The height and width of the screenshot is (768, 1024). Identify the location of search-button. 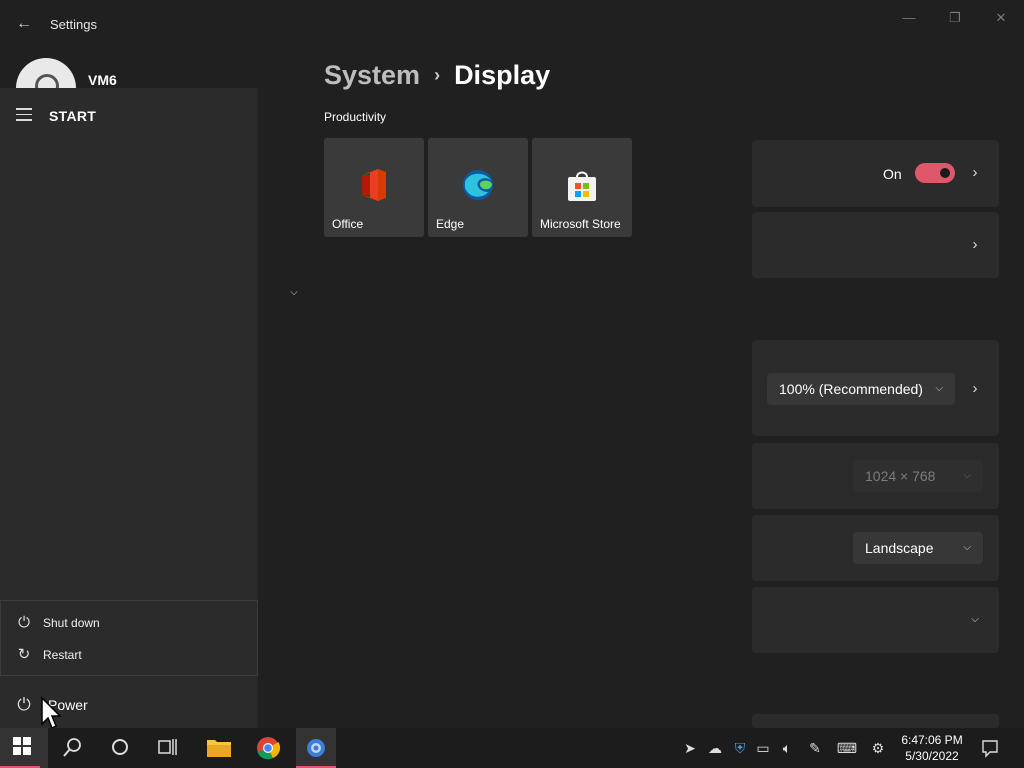
(72, 748).